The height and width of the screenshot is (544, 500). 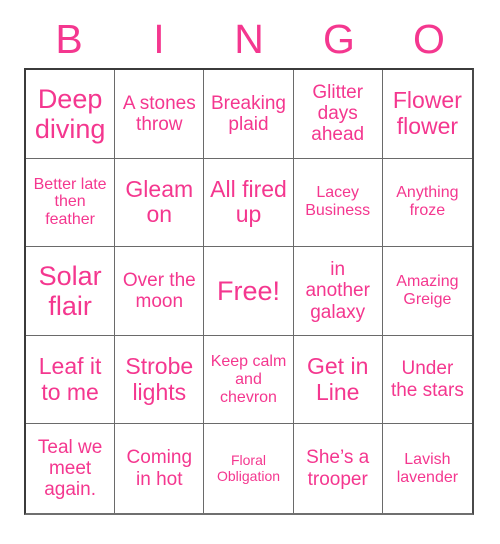 I want to click on bingo-cell: Coming in hot, so click(x=160, y=468).